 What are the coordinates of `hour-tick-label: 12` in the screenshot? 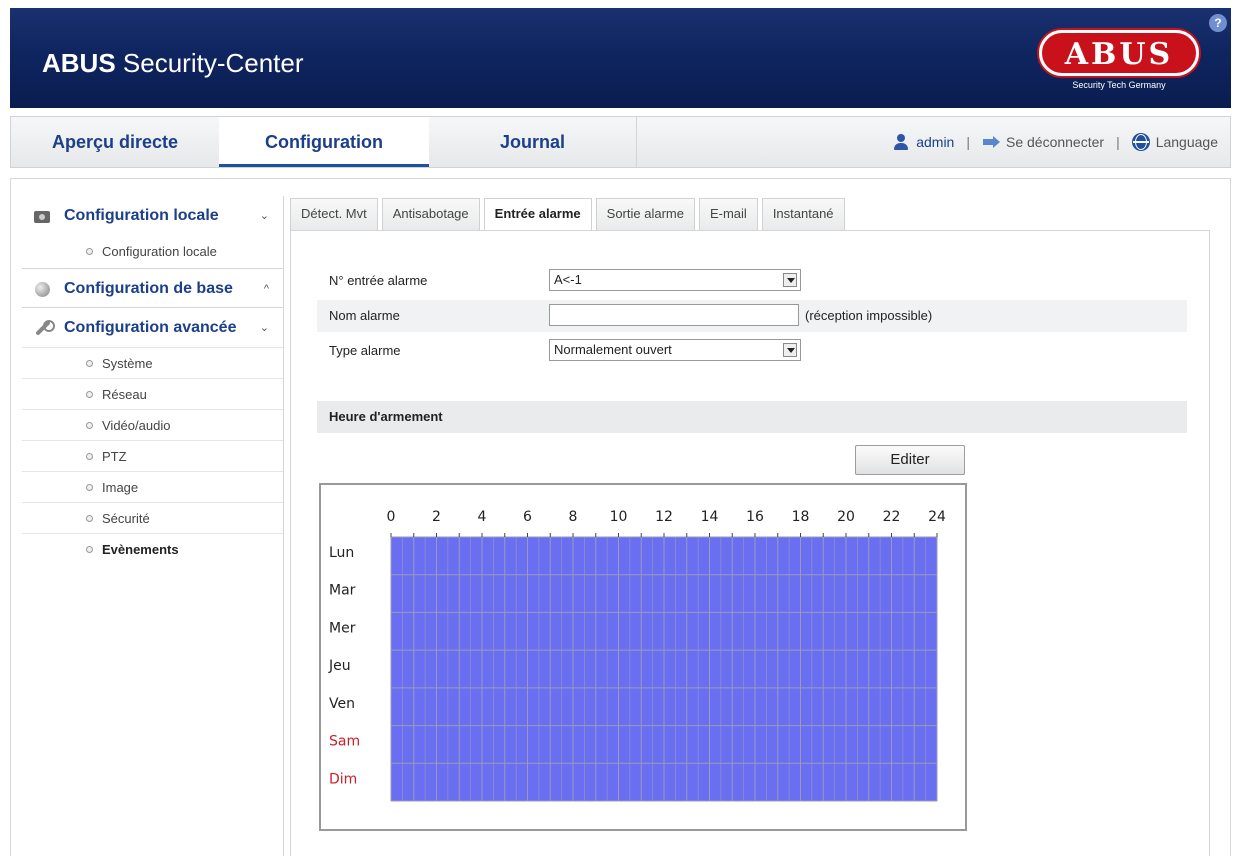 It's located at (664, 517).